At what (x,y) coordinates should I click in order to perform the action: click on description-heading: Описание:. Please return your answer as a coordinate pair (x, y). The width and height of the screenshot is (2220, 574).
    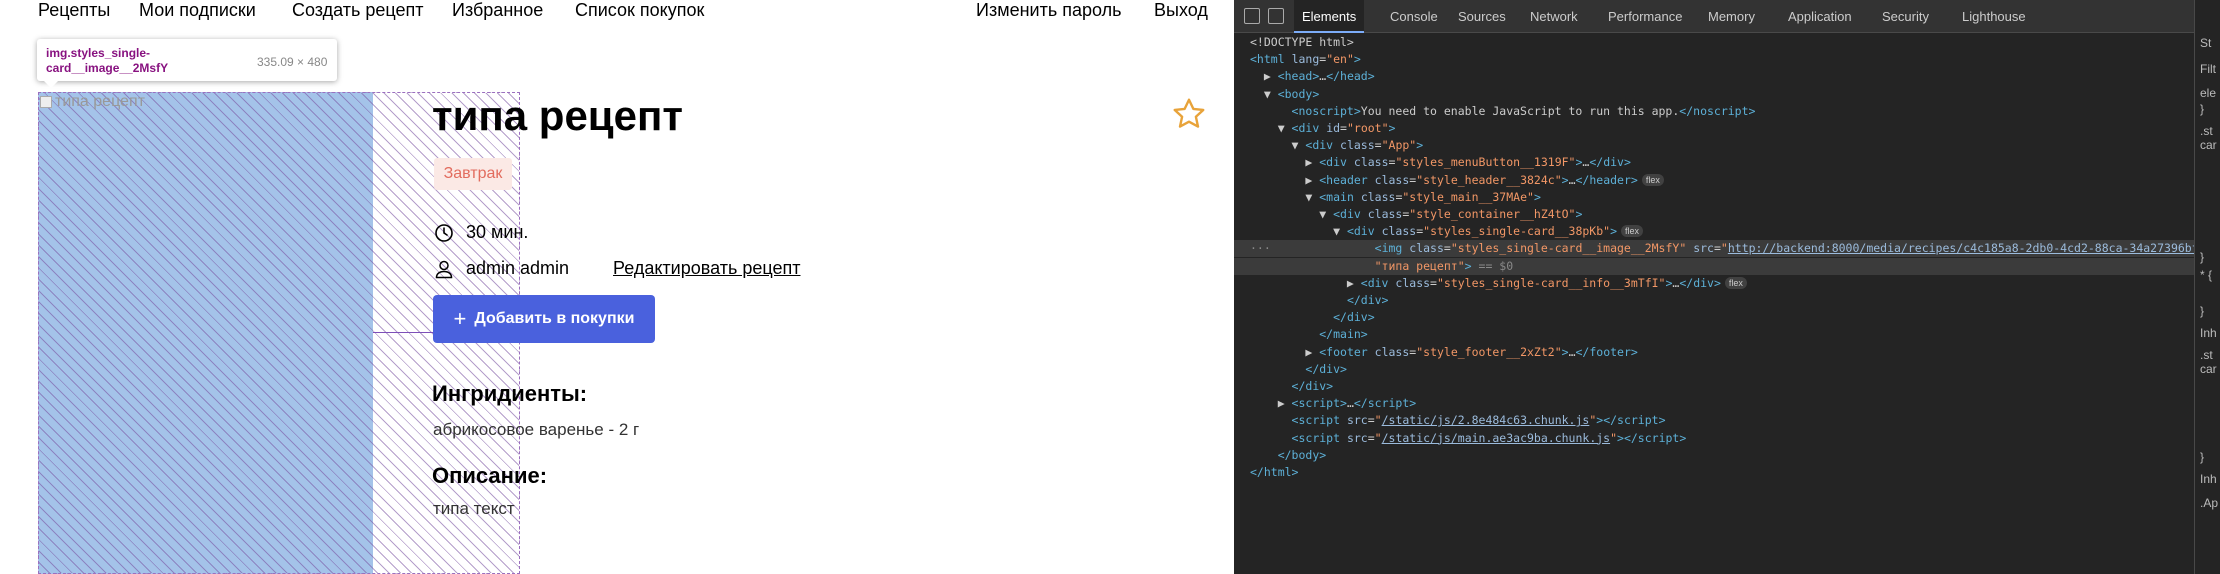
    Looking at the image, I should click on (490, 475).